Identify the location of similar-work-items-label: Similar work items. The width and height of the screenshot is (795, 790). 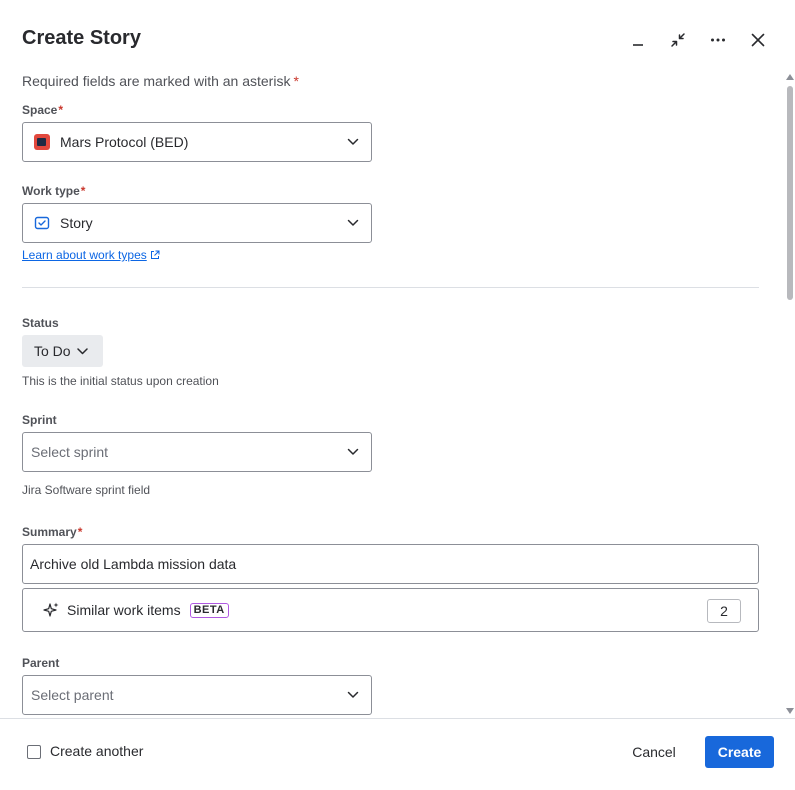
(124, 610).